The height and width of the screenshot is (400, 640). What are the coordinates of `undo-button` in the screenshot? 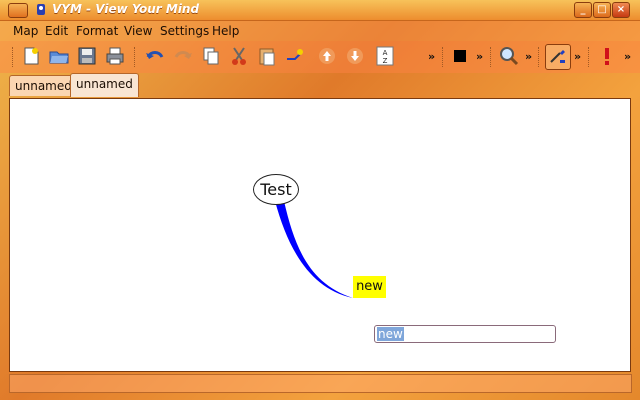 It's located at (155, 56).